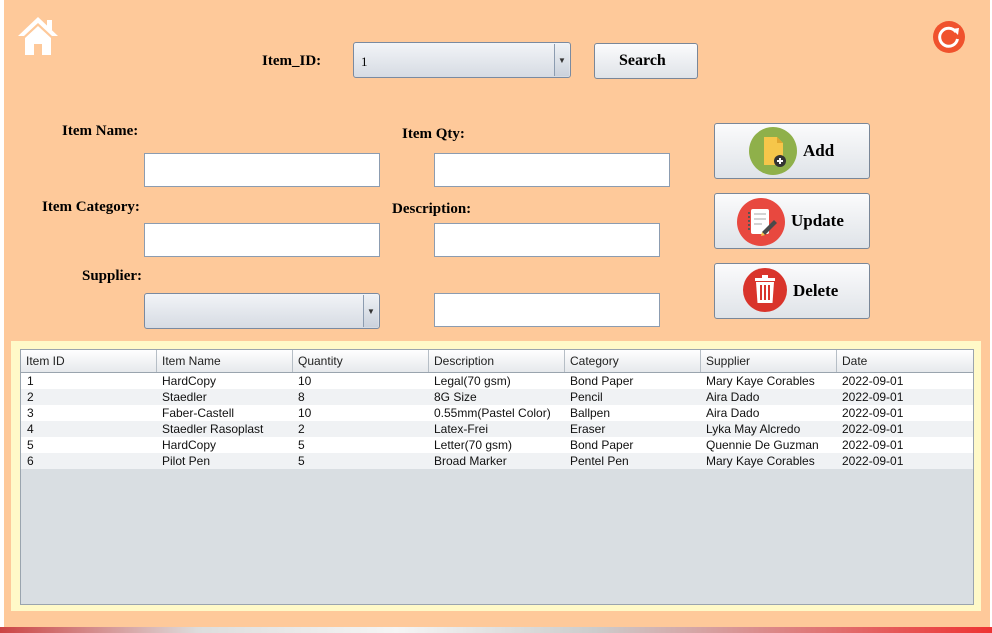  Describe the element at coordinates (112, 276) in the screenshot. I see `supplier-label: Supplier:` at that location.